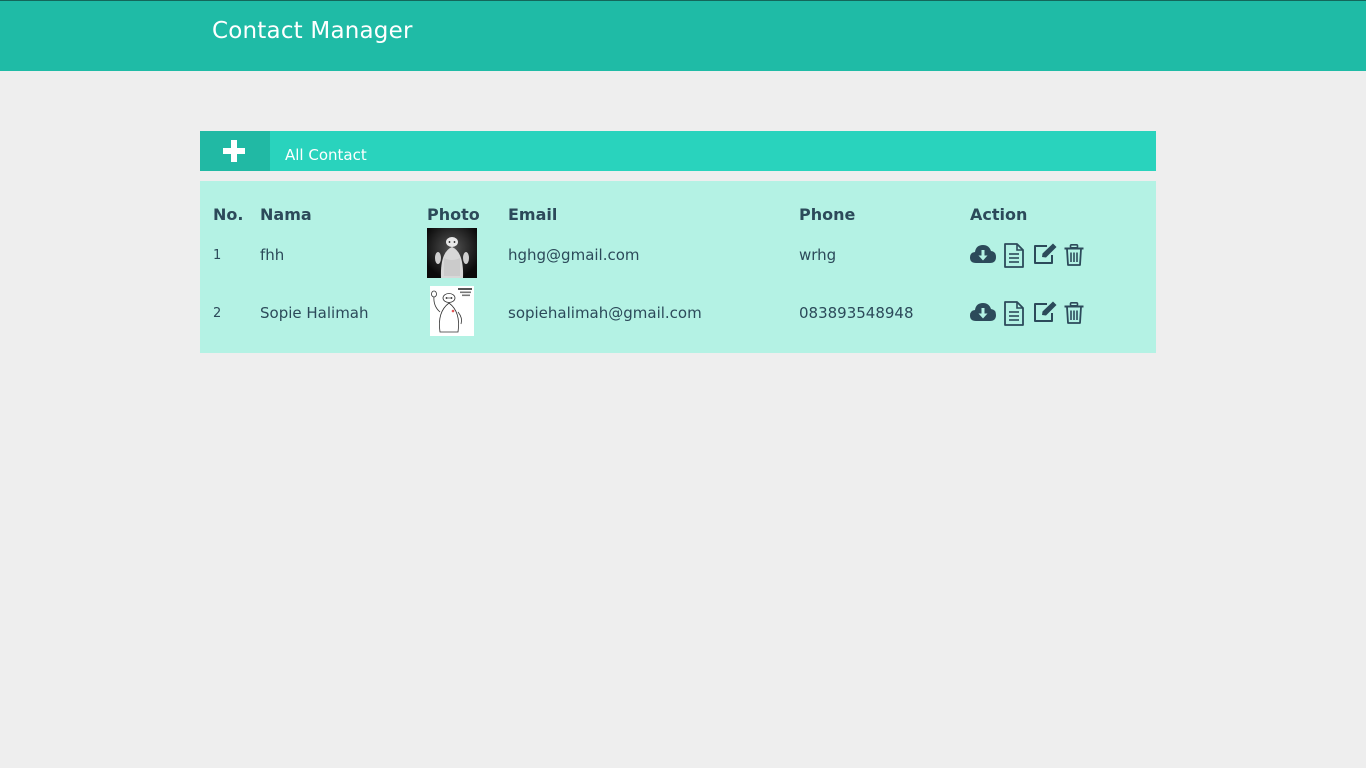  What do you see at coordinates (827, 214) in the screenshot?
I see `column-header-phone: Phone` at bounding box center [827, 214].